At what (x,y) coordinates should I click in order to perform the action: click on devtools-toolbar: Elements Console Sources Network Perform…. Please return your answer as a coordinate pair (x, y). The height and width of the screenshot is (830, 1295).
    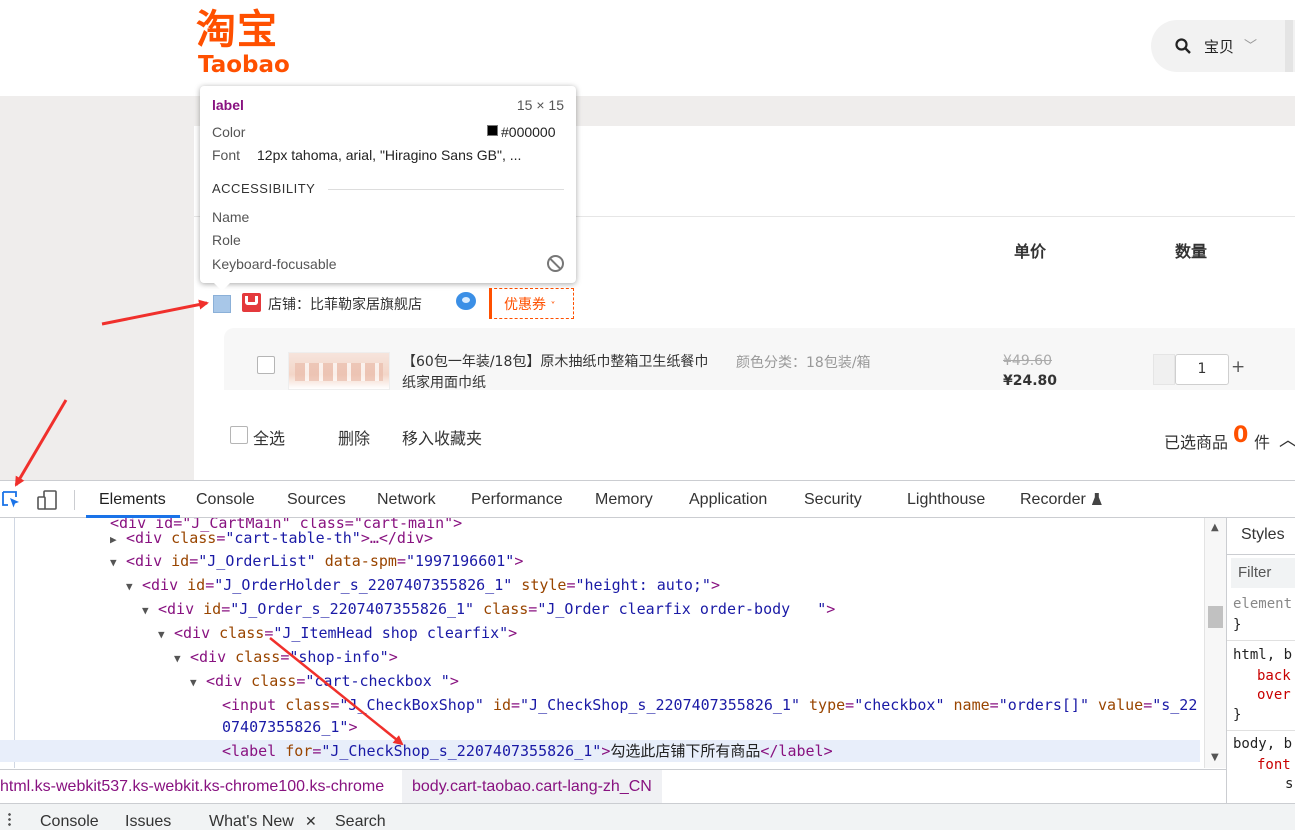
    Looking at the image, I should click on (647, 499).